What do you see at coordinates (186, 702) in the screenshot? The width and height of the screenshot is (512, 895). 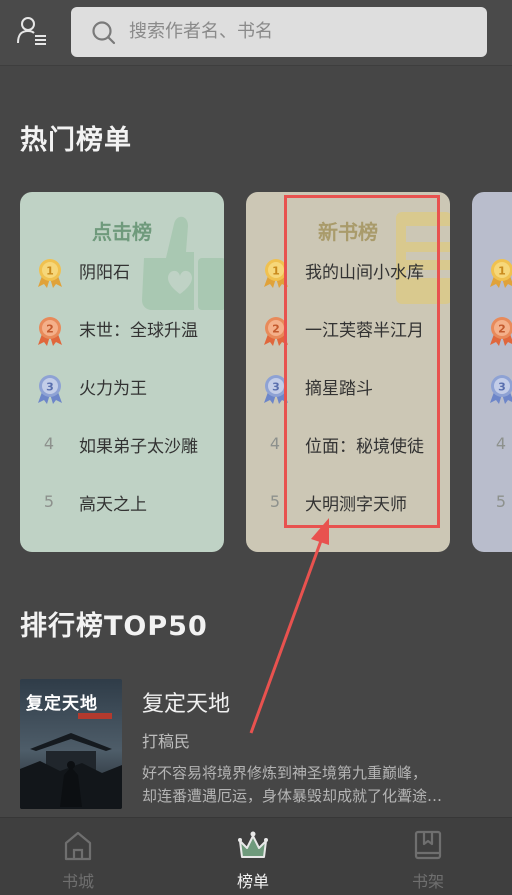 I see `book-title: 复定天地` at bounding box center [186, 702].